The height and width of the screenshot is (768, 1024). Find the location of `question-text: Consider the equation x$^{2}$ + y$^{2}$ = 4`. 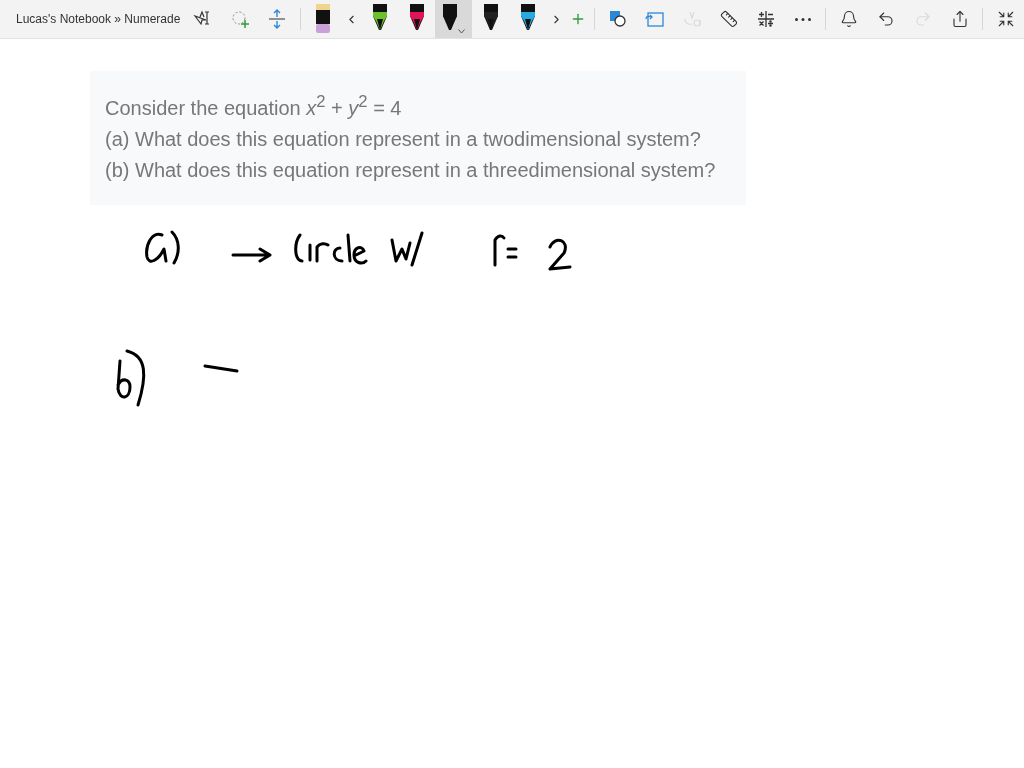

question-text: Consider the equation x$^{2}$ + y$^{2}$ = 4 is located at coordinates (254, 106).